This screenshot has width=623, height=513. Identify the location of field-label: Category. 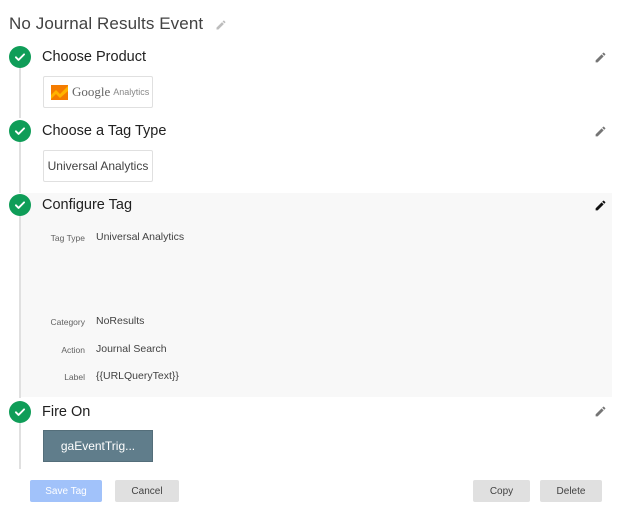
(68, 322).